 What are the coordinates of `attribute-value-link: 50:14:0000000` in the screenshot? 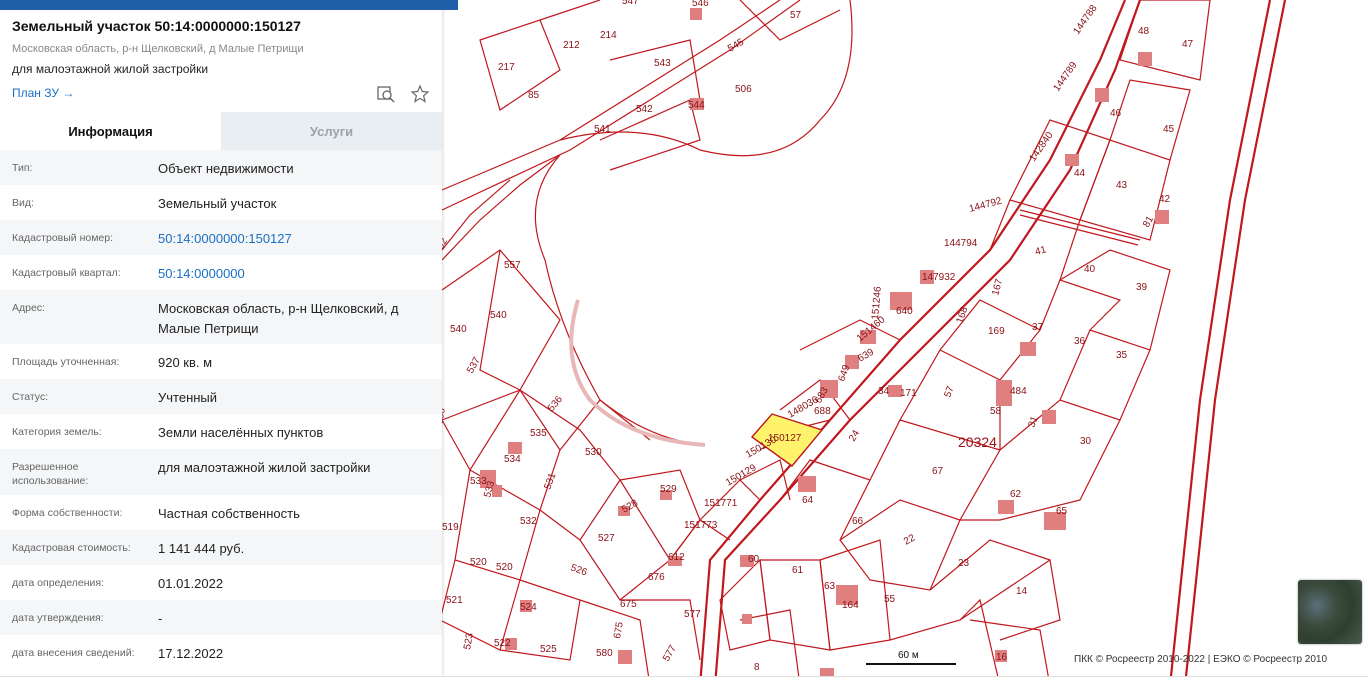 It's located at (295, 274).